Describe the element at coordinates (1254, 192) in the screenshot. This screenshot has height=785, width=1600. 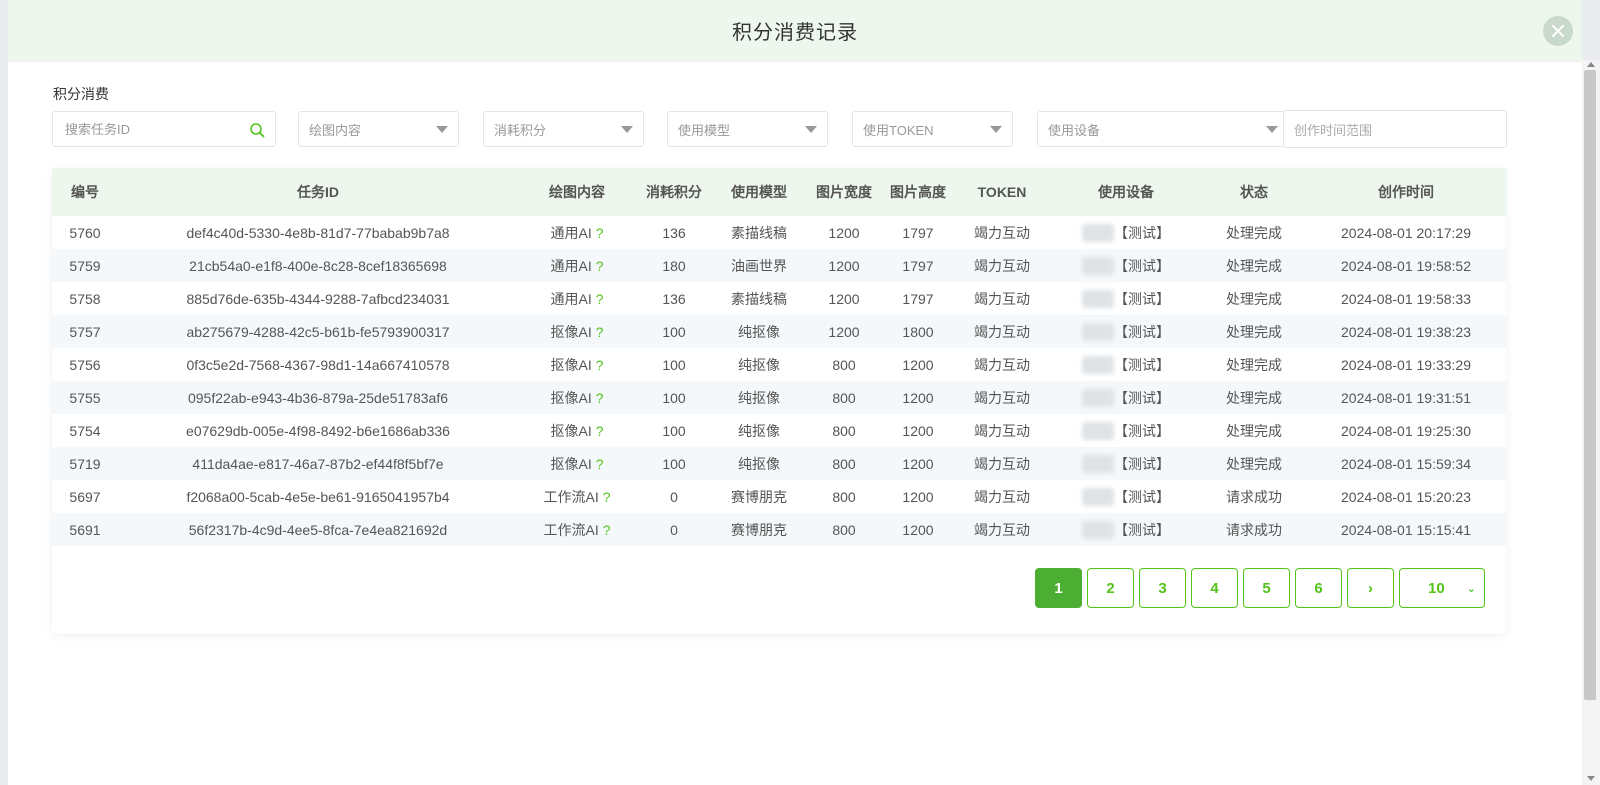
I see `header-col-status: 状态` at that location.